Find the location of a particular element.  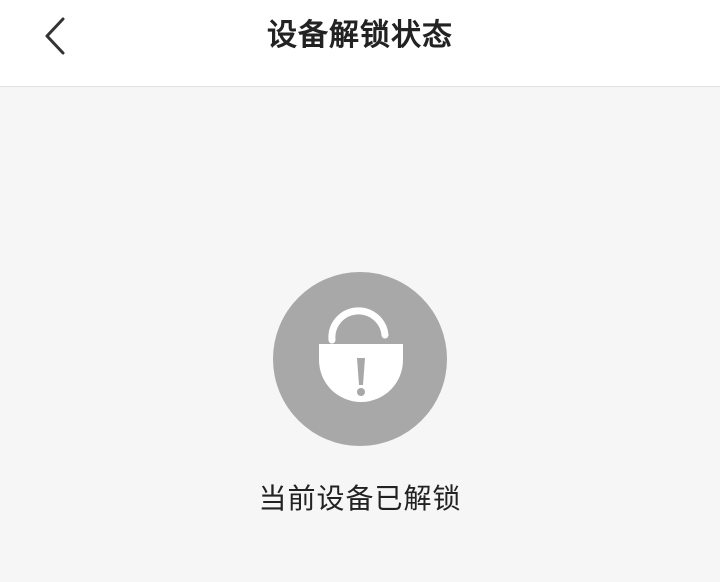

unlock-status-message: 当前设备已解锁 is located at coordinates (360, 498).